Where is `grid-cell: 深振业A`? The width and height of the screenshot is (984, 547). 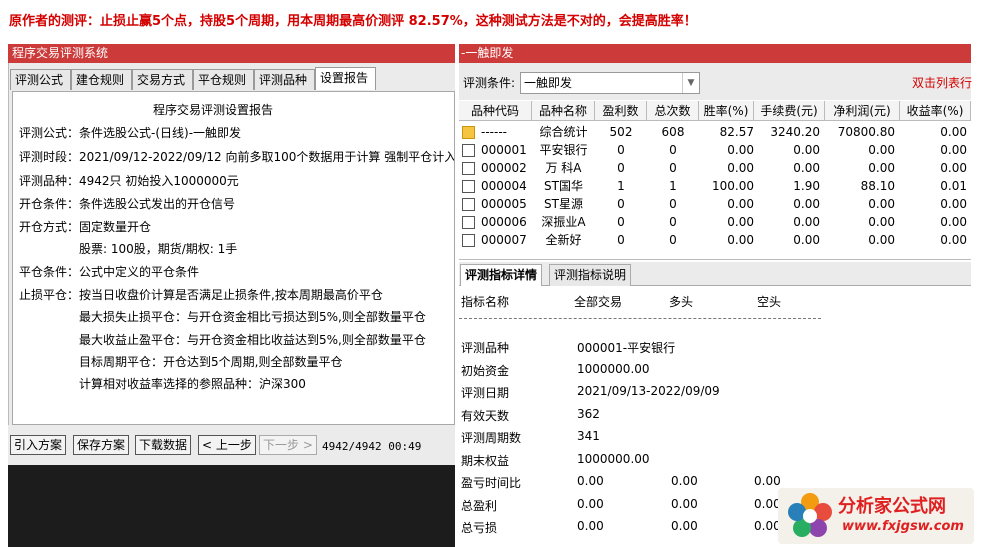
grid-cell: 深振业A is located at coordinates (563, 222).